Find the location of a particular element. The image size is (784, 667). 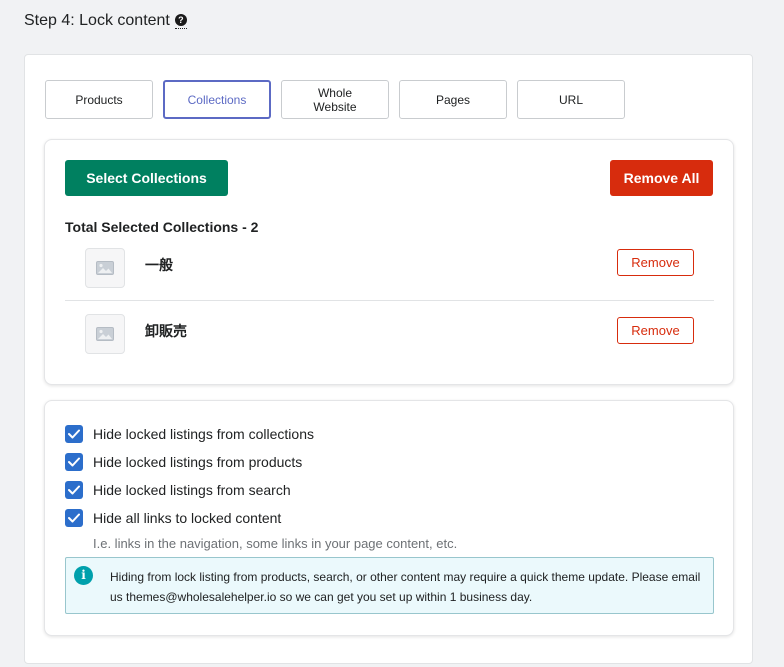

step-title-text: Step 4: Lock content is located at coordinates (97, 20).